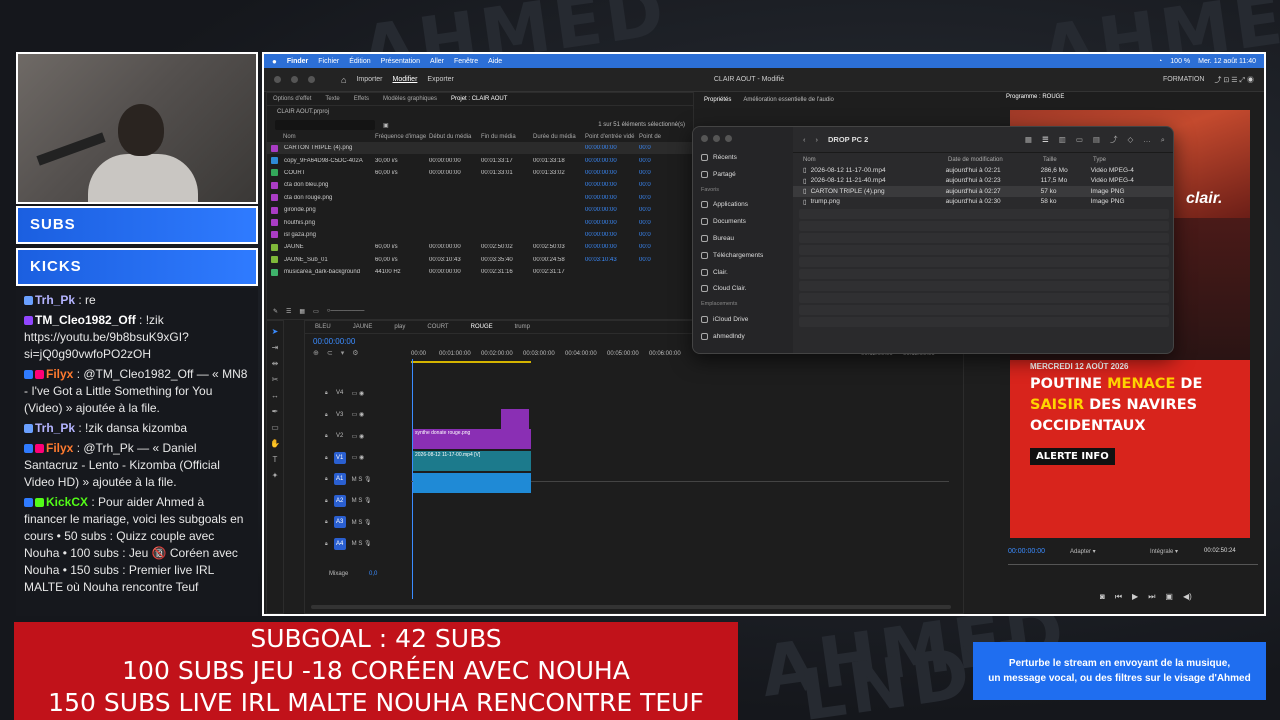 The width and height of the screenshot is (1280, 720). I want to click on sidebar-item-shared: Partagé, so click(743, 174).